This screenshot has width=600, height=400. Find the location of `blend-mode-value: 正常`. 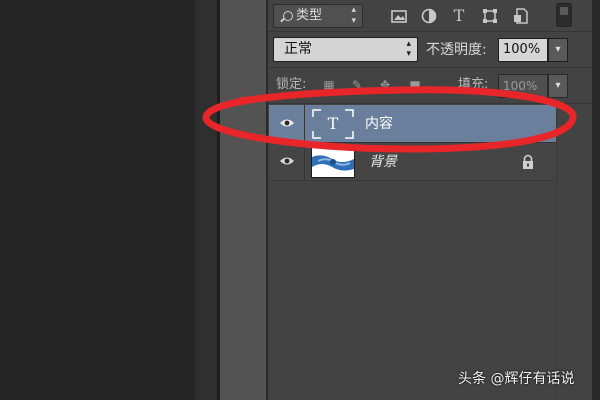

blend-mode-value: 正常 is located at coordinates (298, 49).